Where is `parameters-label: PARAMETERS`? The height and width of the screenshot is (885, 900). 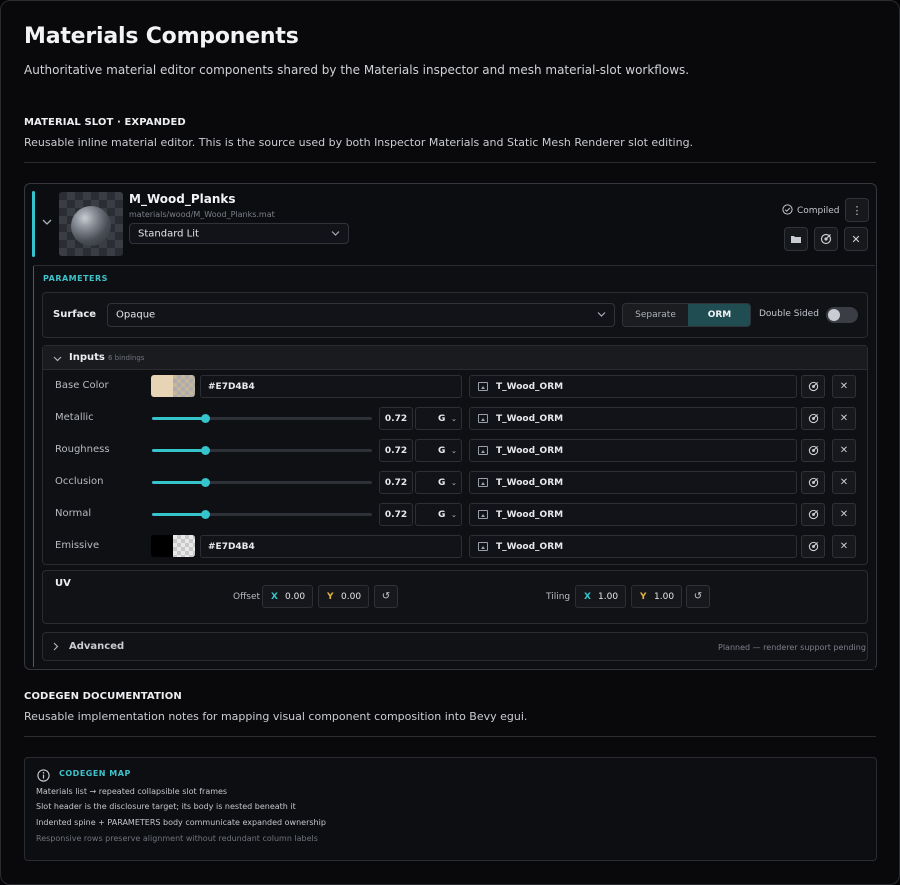
parameters-label: PARAMETERS is located at coordinates (75, 278).